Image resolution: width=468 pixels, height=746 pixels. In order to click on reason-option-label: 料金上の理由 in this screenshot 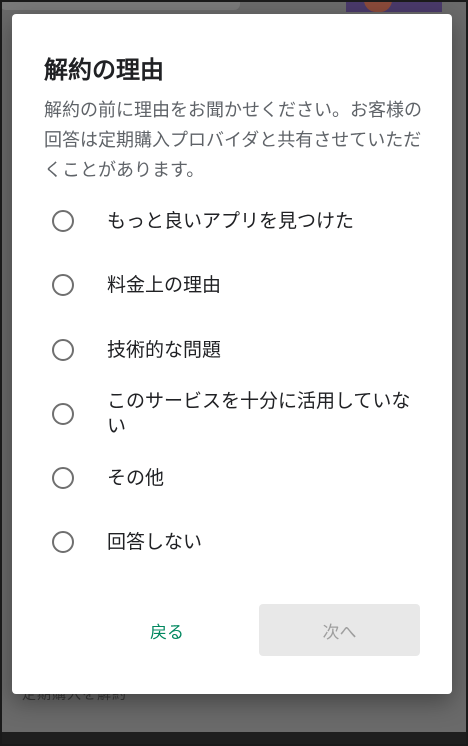, I will do `click(164, 284)`.